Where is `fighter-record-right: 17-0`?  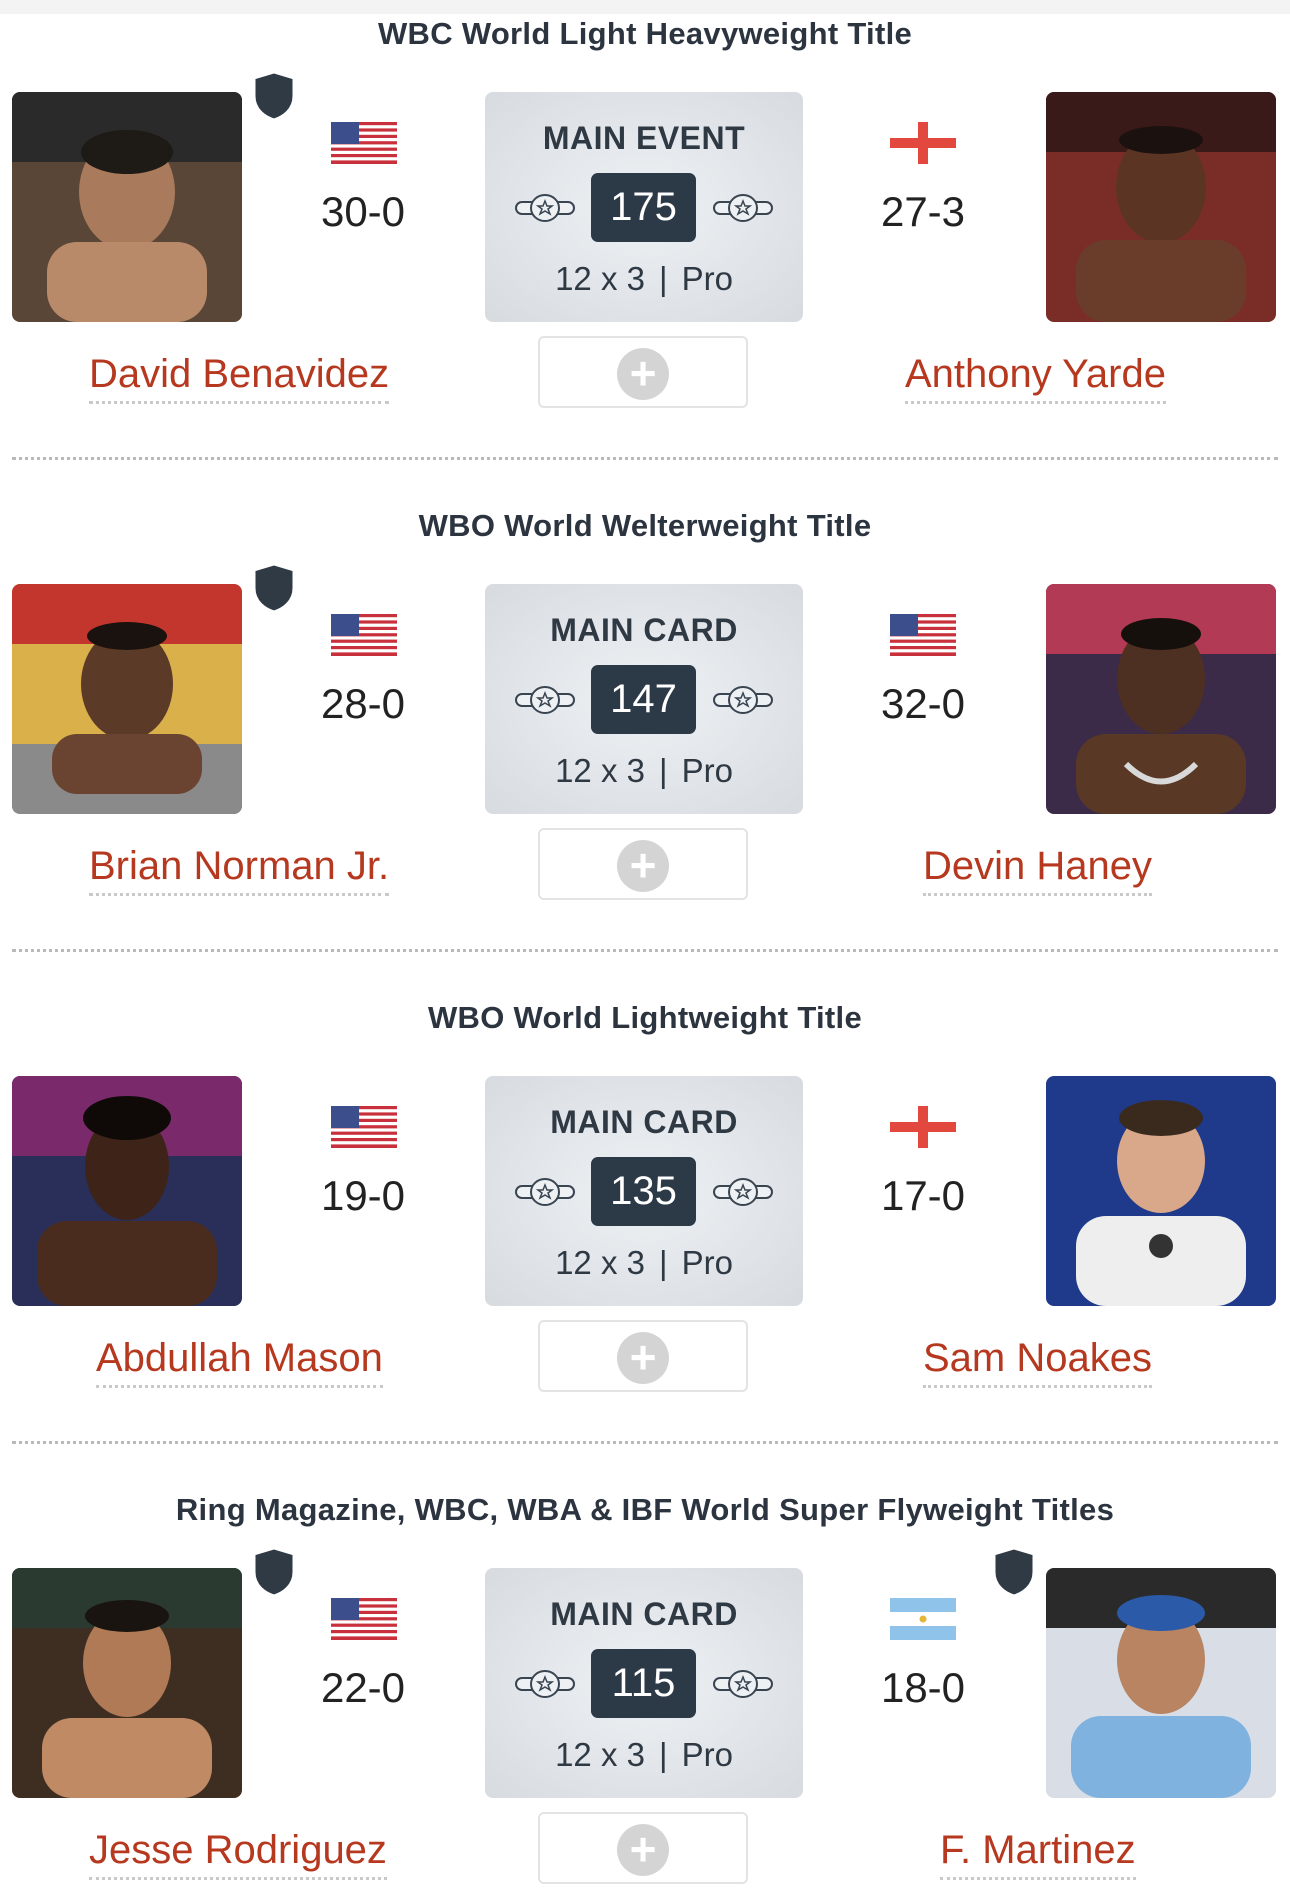 fighter-record-right: 17-0 is located at coordinates (923, 1195).